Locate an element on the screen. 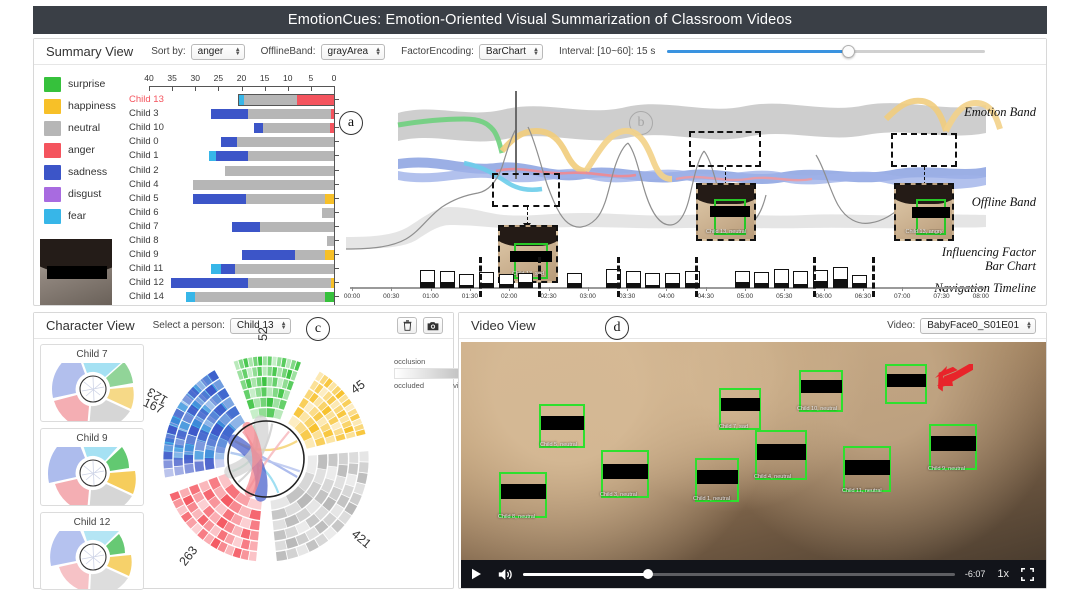 The height and width of the screenshot is (596, 1080). table-row: Child 2 is located at coordinates (234, 170).